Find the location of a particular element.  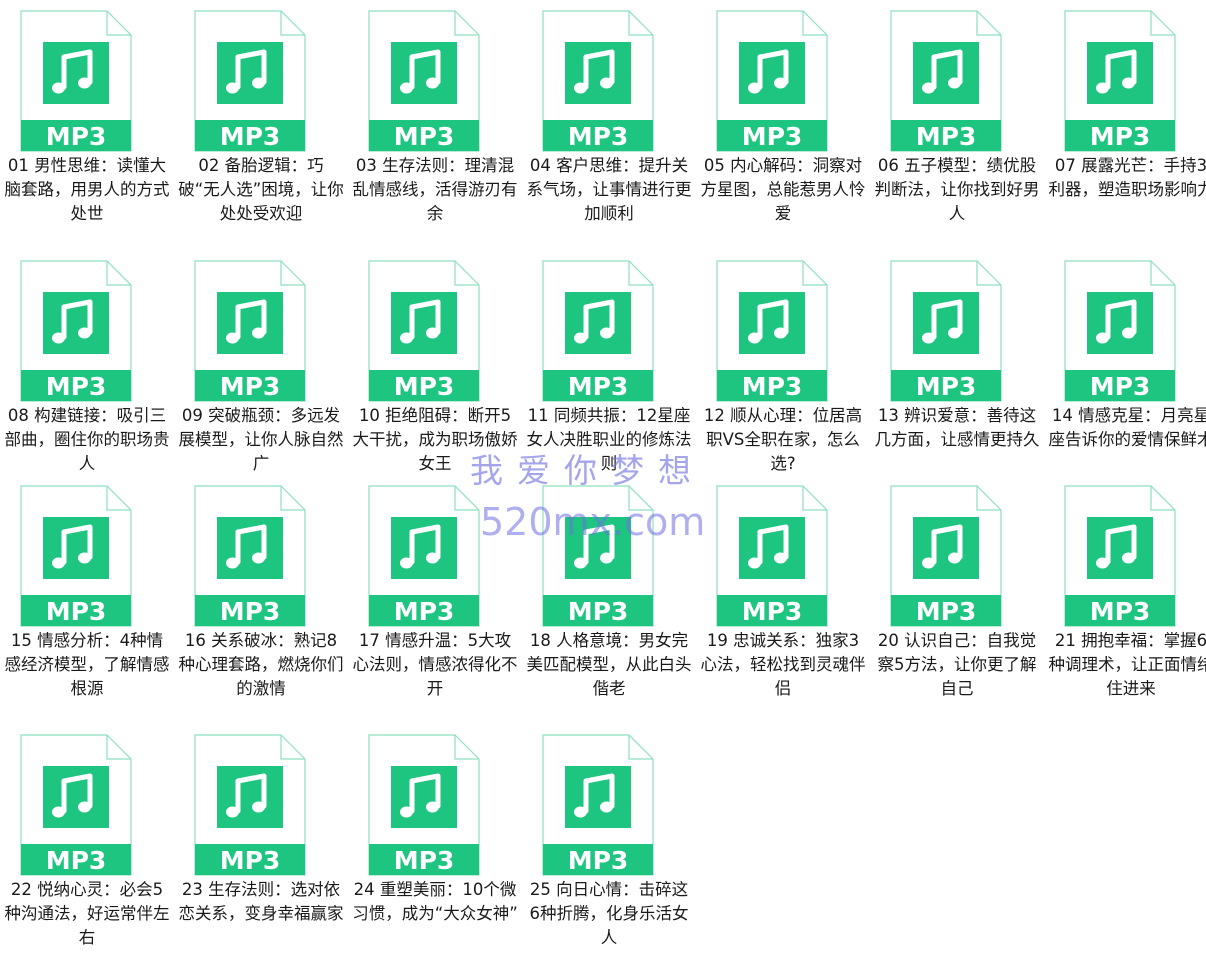

file-name-label: 21 拥抱幸福：掌握6种调理术，让正面情绪住进来 is located at coordinates (1127, 664).